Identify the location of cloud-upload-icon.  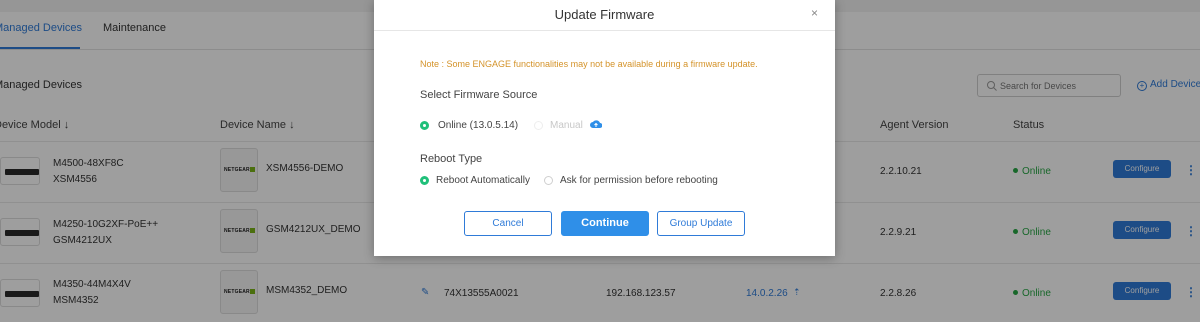
(596, 124).